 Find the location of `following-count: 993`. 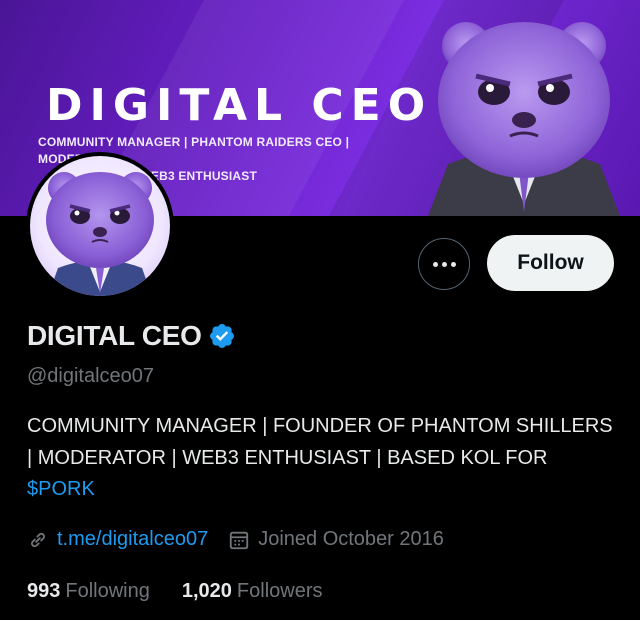

following-count: 993 is located at coordinates (44, 591).